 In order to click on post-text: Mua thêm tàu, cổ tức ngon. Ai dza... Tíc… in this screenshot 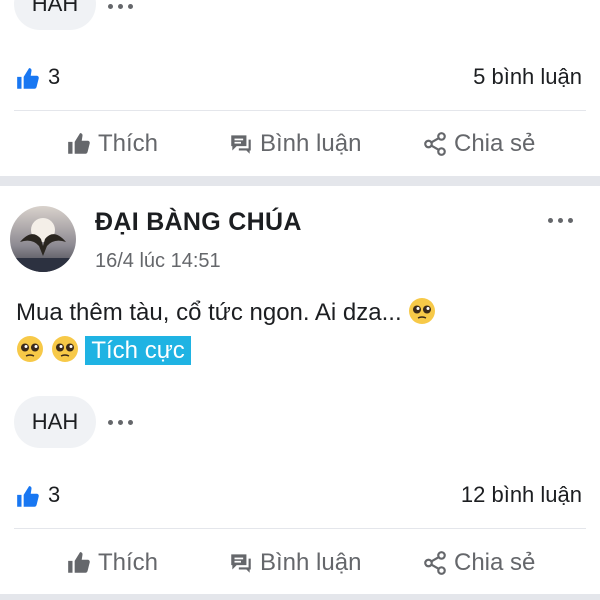, I will do `click(296, 332)`.